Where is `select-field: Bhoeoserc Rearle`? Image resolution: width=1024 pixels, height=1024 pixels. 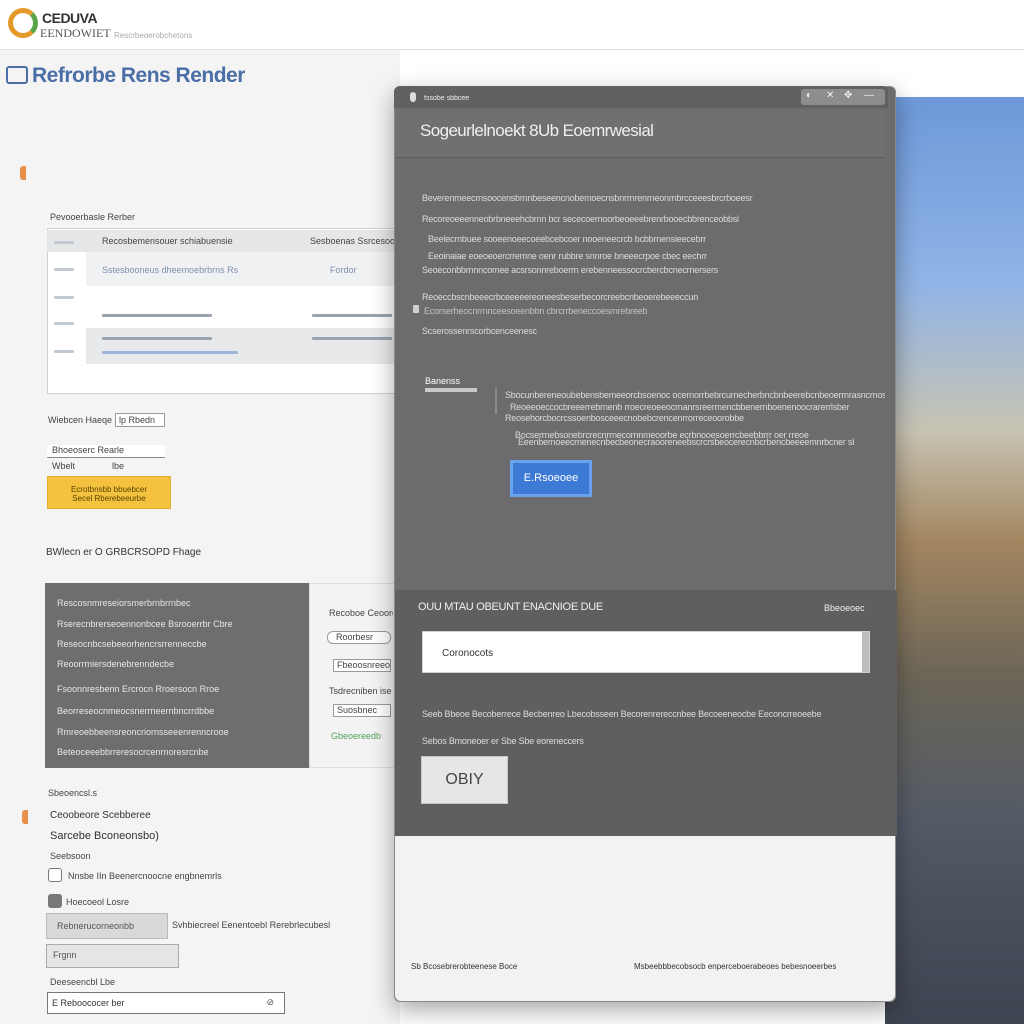
select-field: Bhoeoserc Rearle is located at coordinates (106, 451).